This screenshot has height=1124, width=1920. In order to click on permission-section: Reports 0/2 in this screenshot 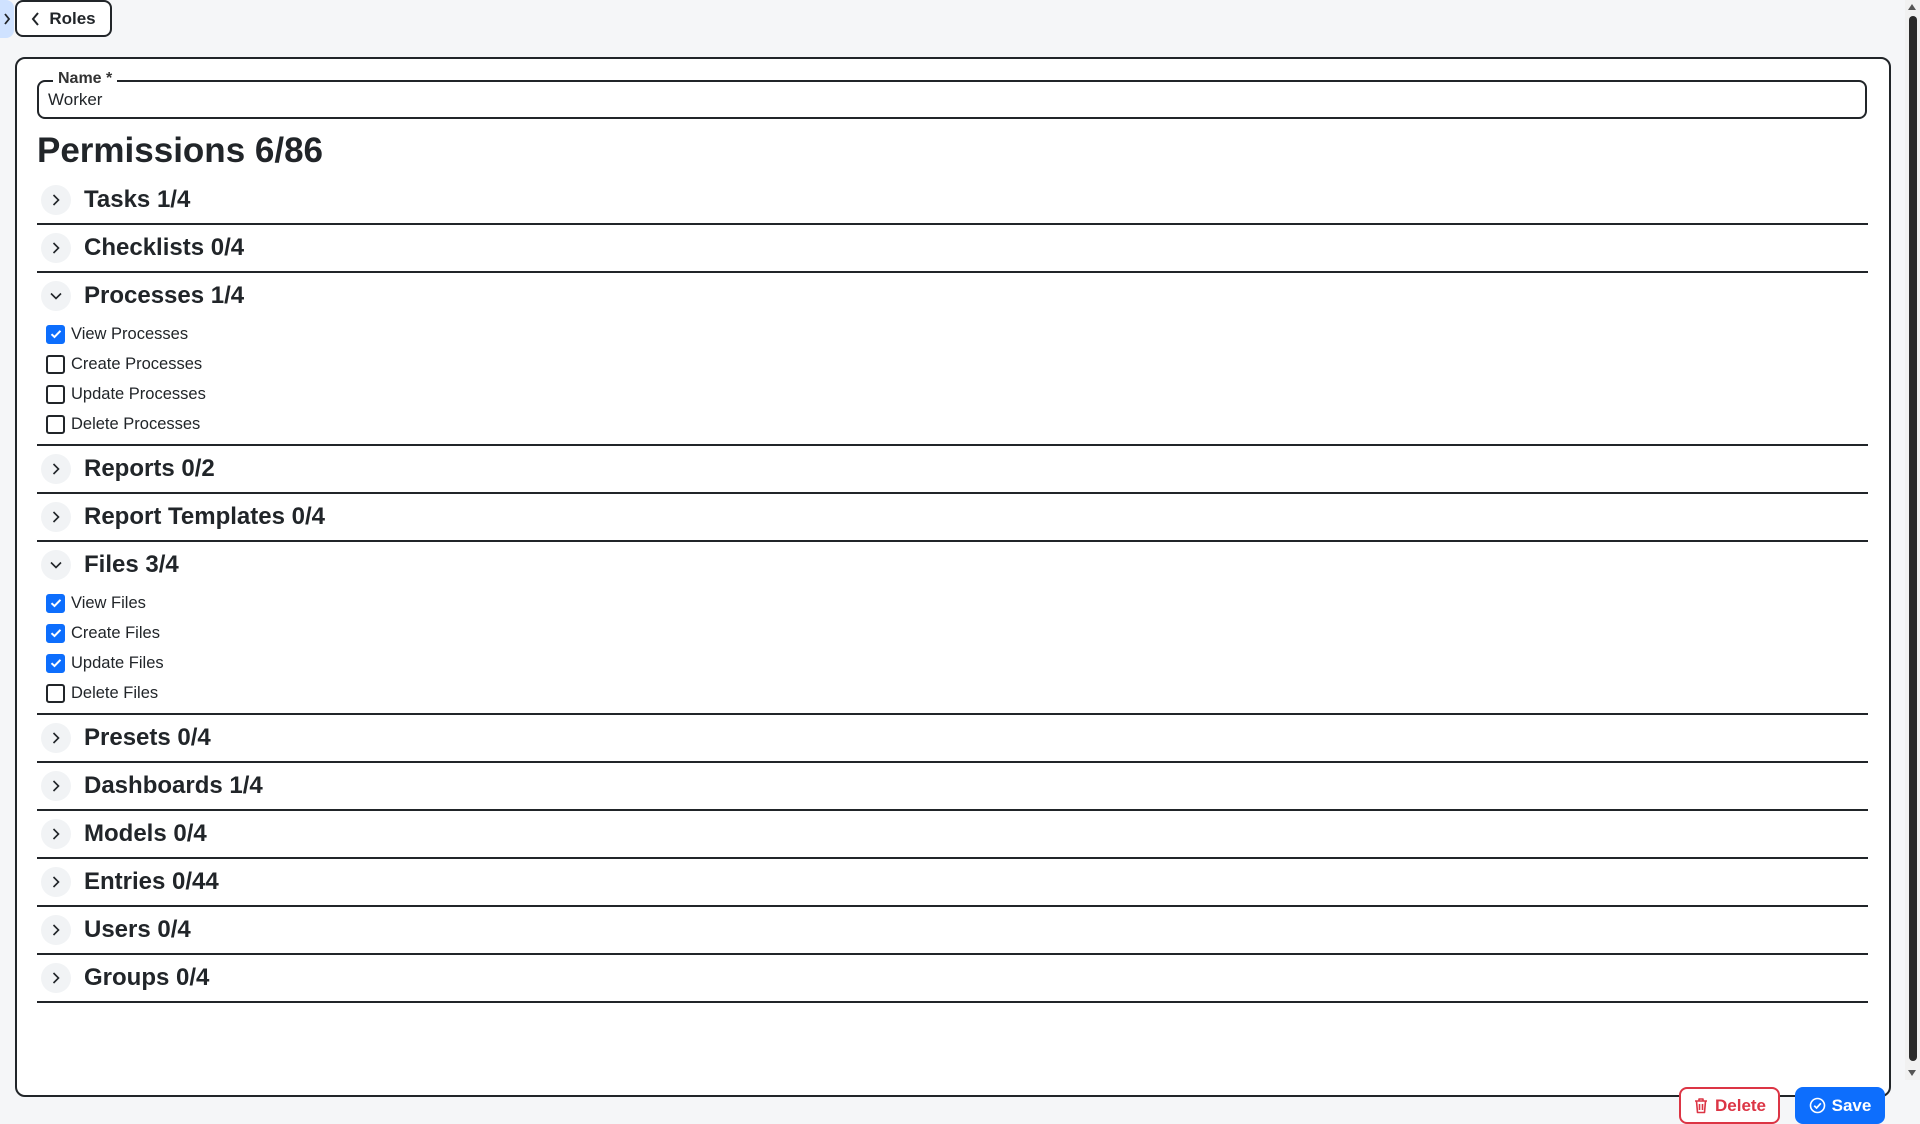, I will do `click(952, 470)`.